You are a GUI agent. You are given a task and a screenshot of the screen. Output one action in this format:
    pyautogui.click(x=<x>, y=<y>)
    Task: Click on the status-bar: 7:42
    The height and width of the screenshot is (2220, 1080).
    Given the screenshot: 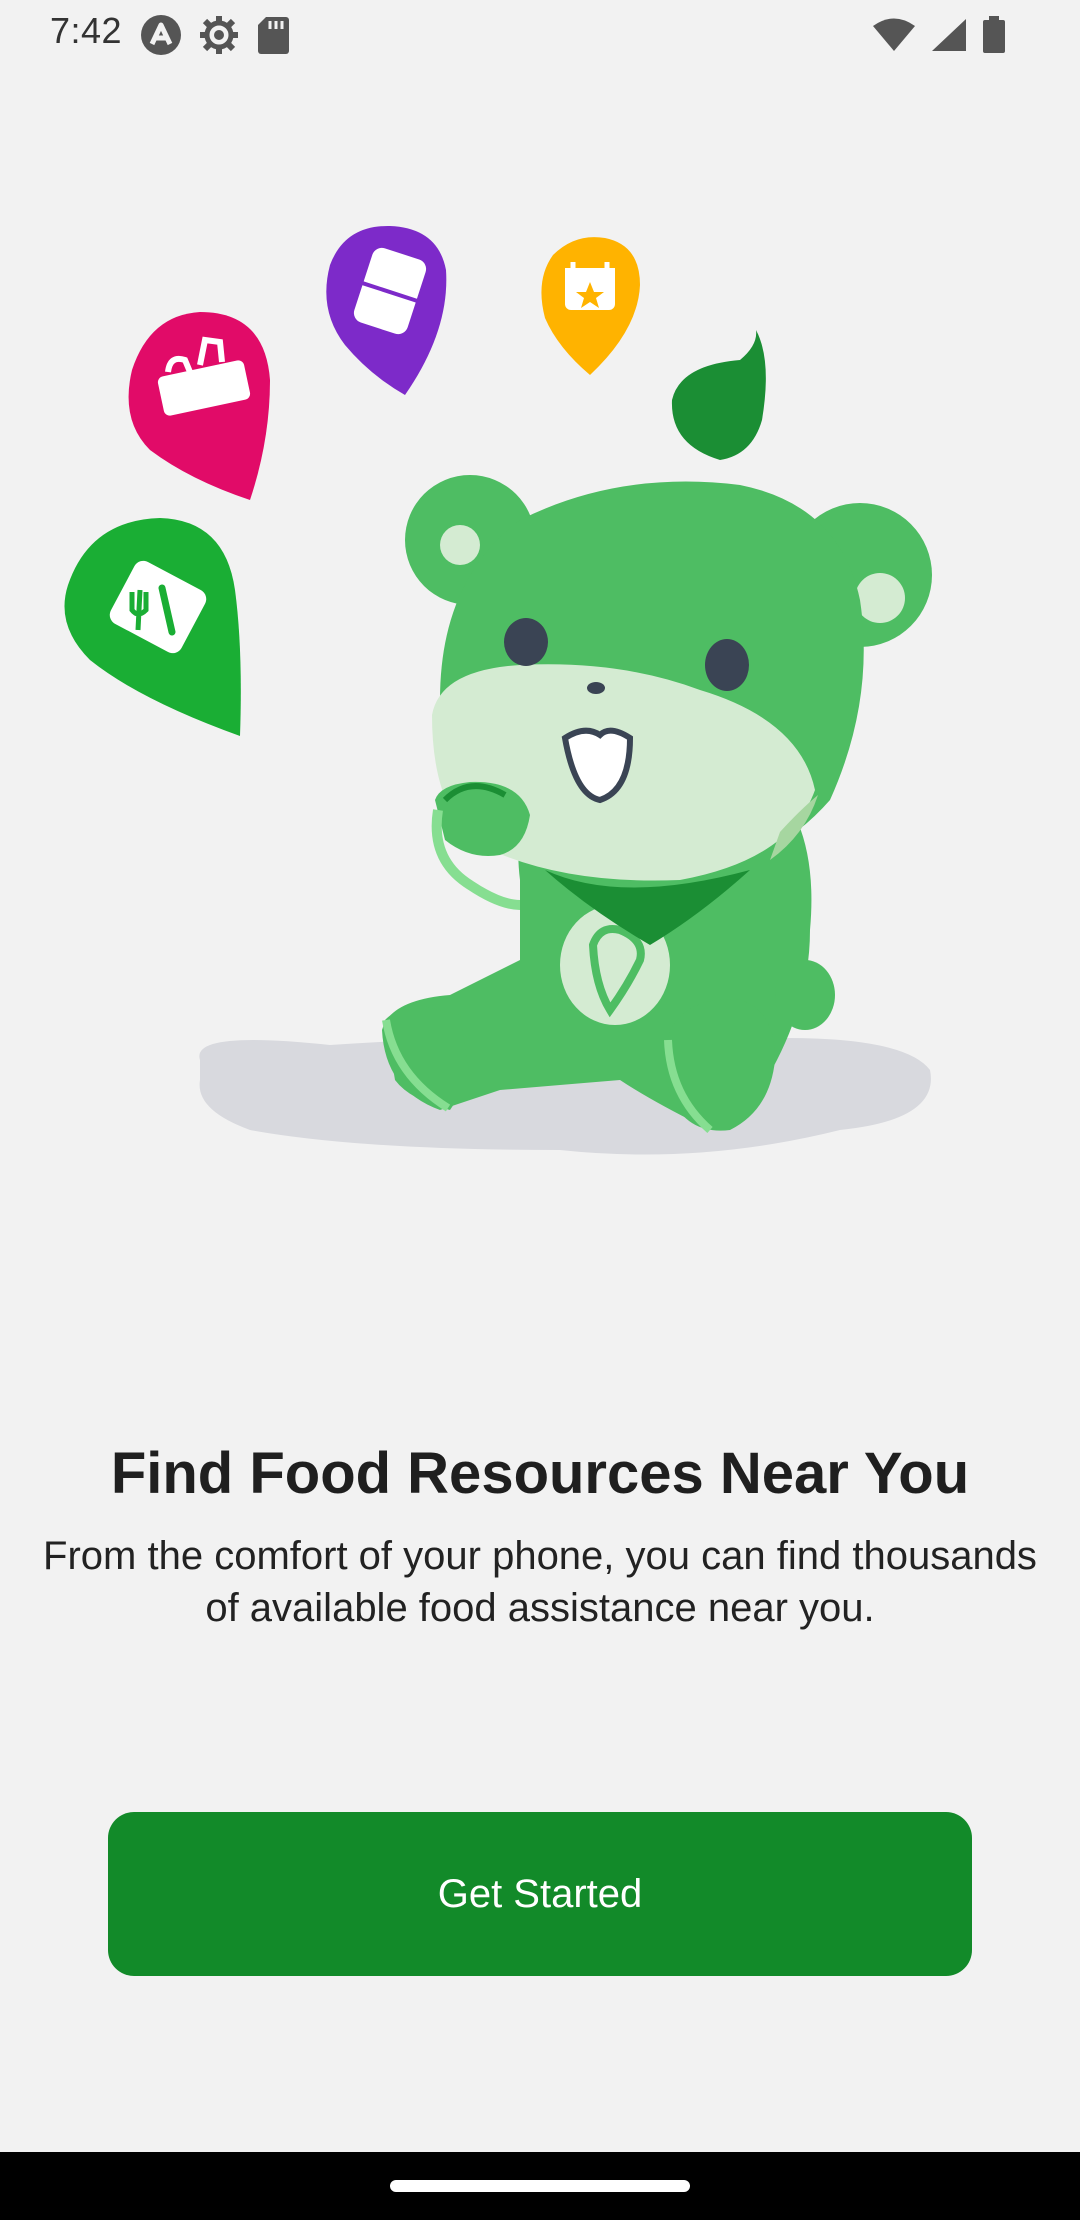 What is the action you would take?
    pyautogui.click(x=540, y=33)
    